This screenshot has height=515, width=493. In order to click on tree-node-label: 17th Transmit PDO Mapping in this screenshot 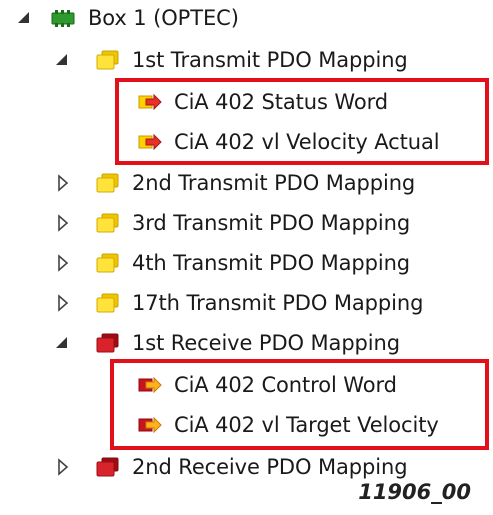, I will do `click(278, 303)`.